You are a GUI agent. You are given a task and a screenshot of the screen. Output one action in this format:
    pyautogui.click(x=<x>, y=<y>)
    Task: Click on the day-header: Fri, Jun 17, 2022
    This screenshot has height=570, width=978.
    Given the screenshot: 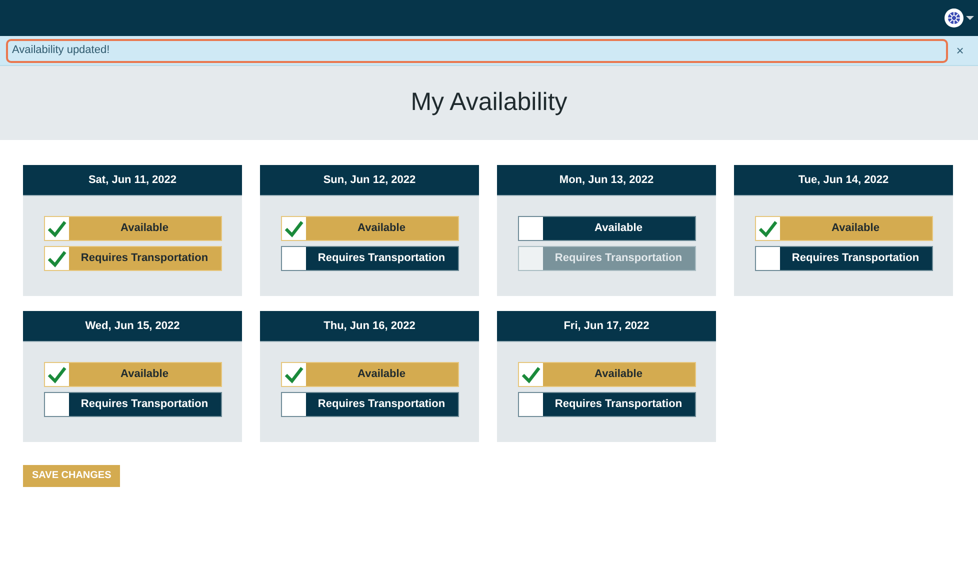 What is the action you would take?
    pyautogui.click(x=606, y=326)
    